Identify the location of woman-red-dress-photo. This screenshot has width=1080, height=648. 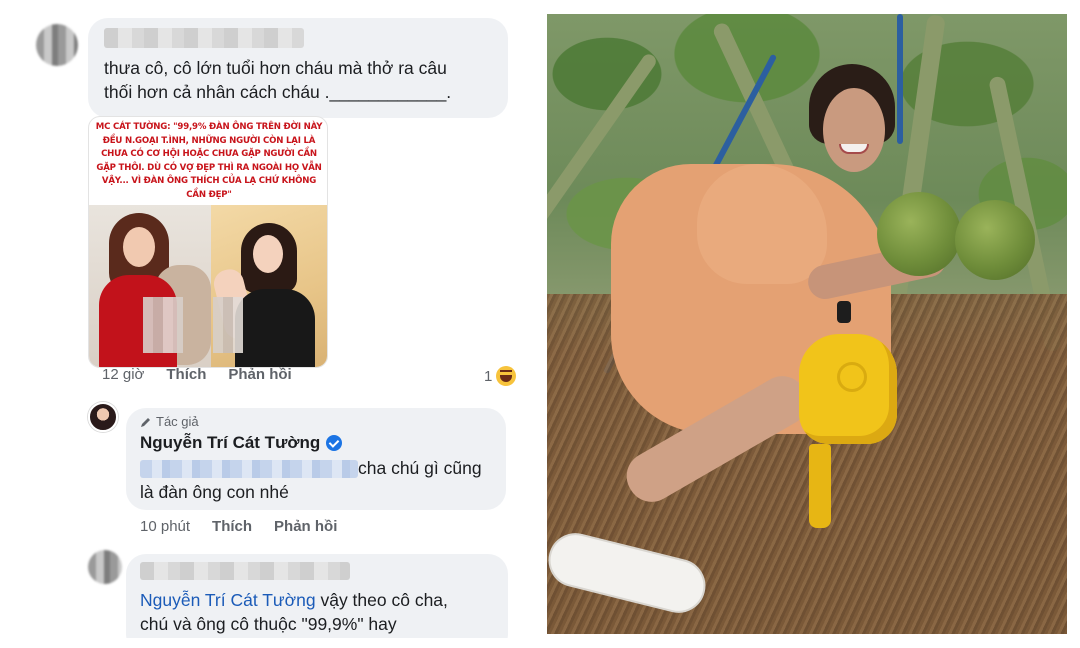
(150, 286).